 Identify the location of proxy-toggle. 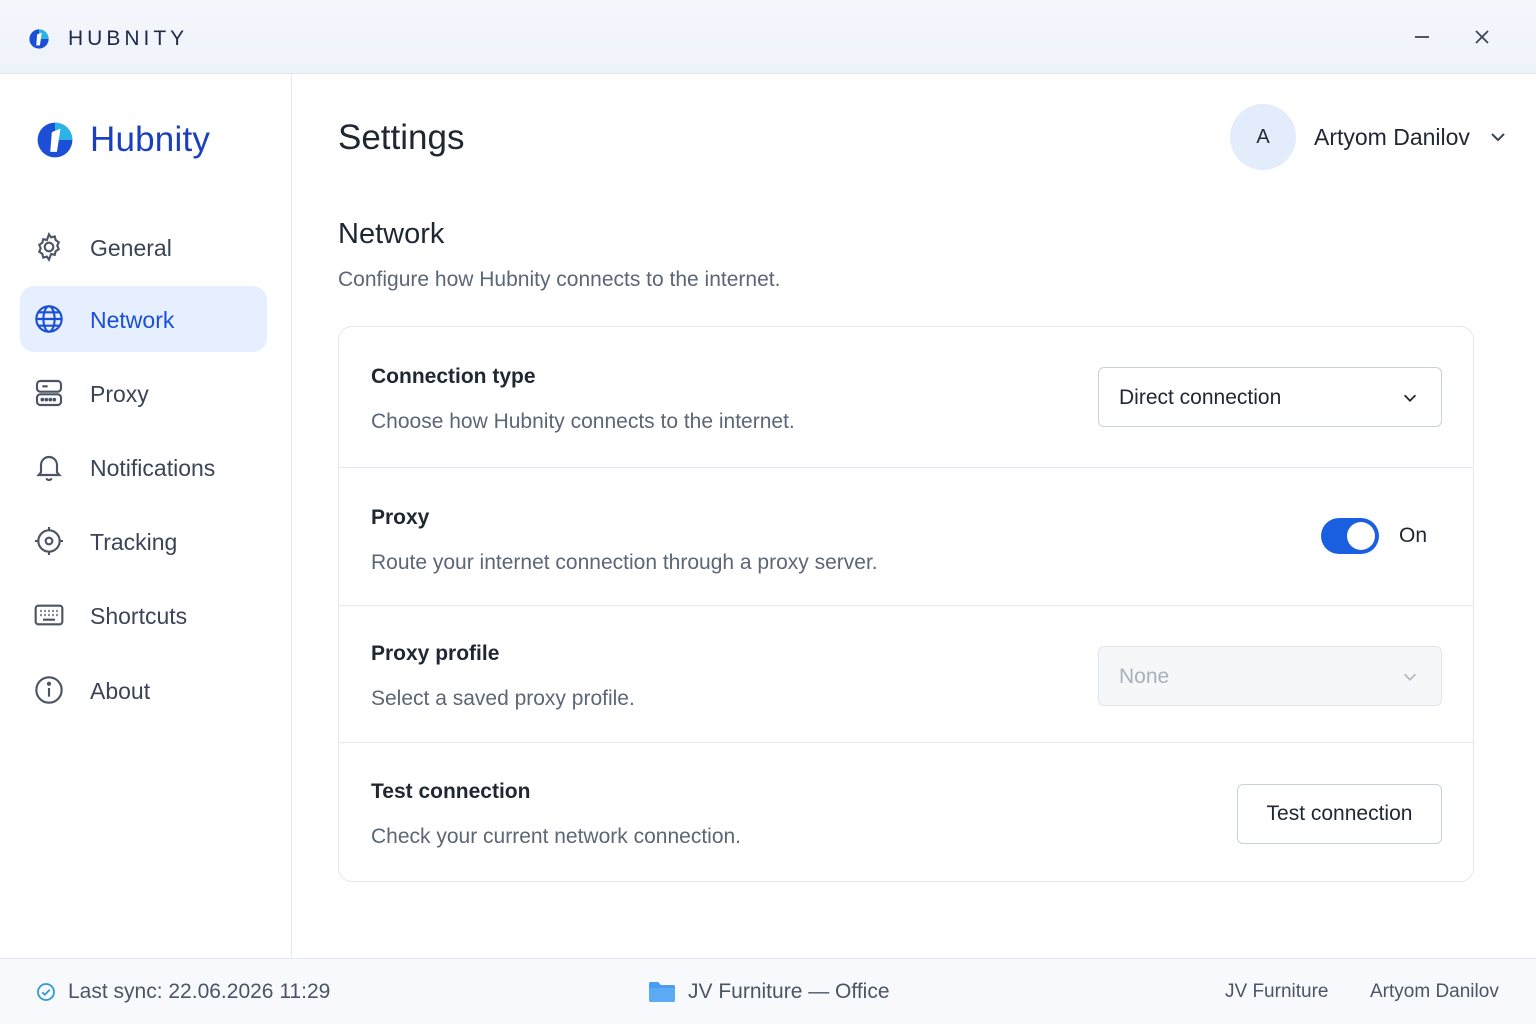
(1350, 536).